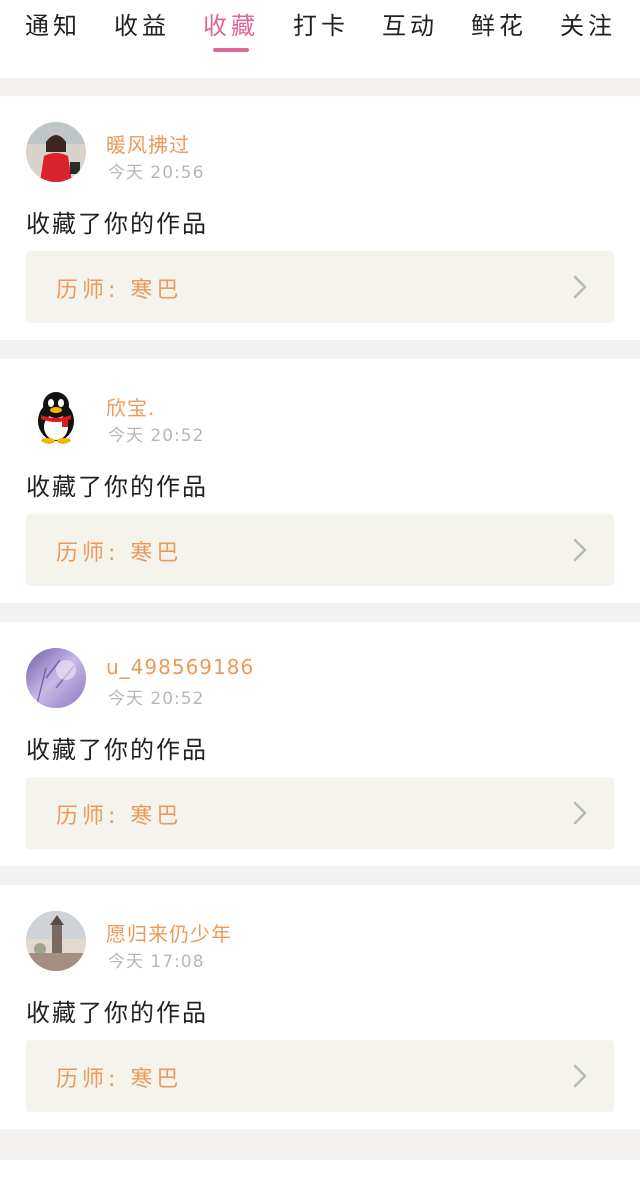 The width and height of the screenshot is (640, 1182). I want to click on tab-follow: 关注, so click(588, 26).